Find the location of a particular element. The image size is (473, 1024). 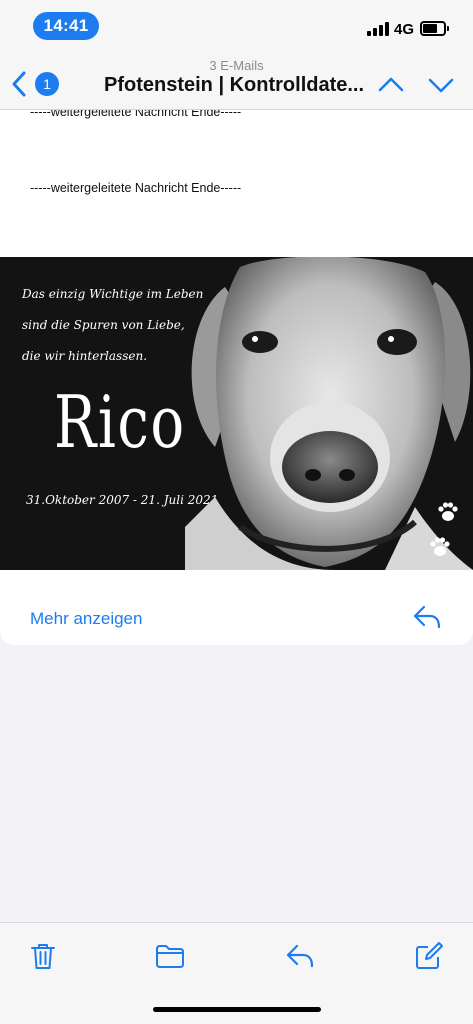

signal-icon is located at coordinates (378, 29).